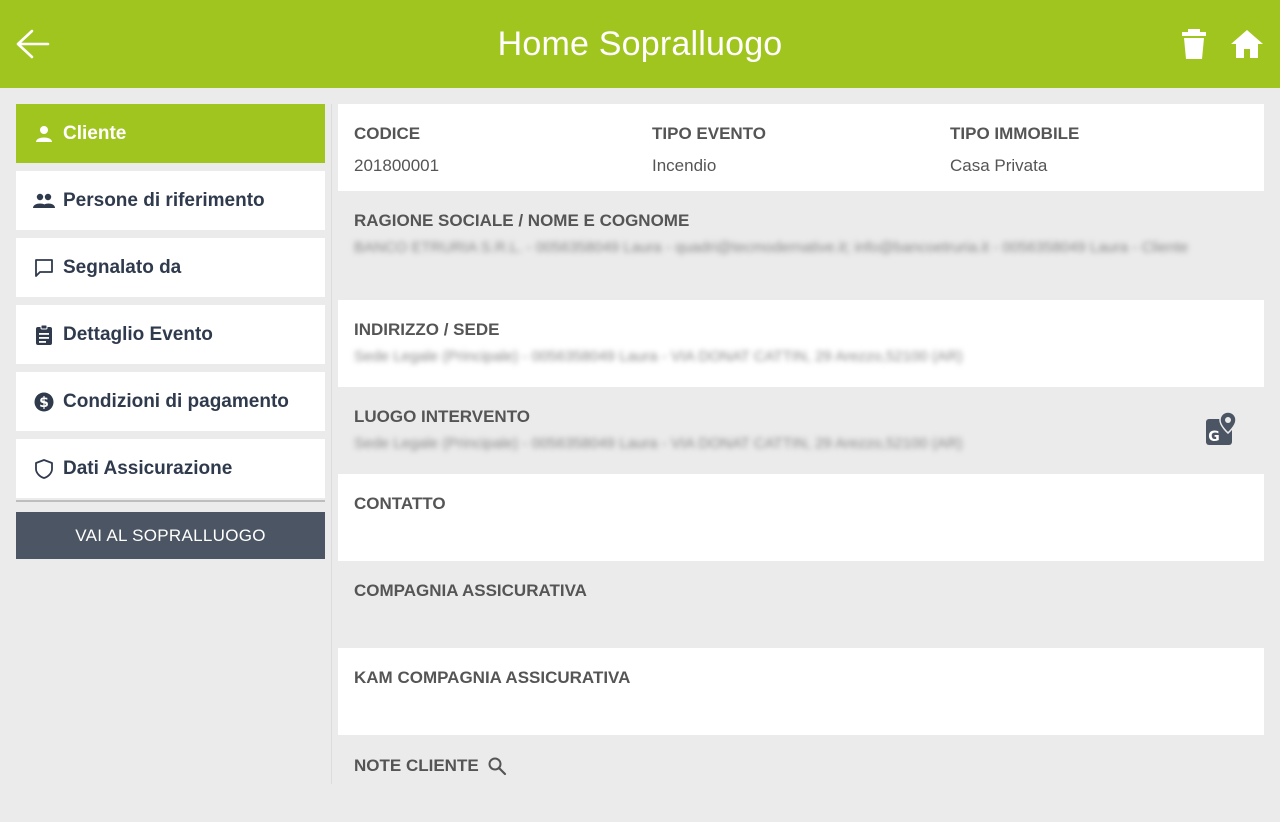 This screenshot has height=822, width=1280. What do you see at coordinates (387, 133) in the screenshot?
I see `codice-label: CODICE` at bounding box center [387, 133].